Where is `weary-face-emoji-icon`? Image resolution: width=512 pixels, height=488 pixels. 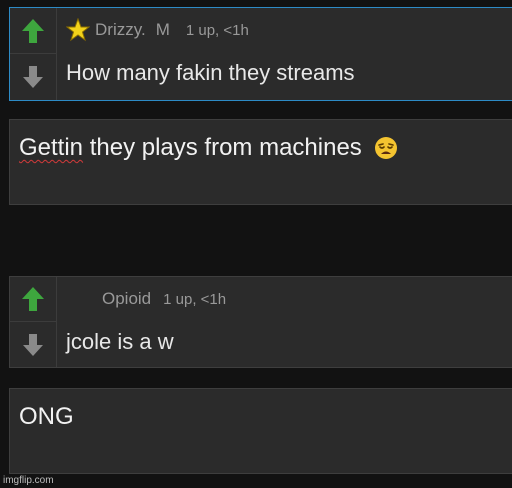 weary-face-emoji-icon is located at coordinates (385, 148).